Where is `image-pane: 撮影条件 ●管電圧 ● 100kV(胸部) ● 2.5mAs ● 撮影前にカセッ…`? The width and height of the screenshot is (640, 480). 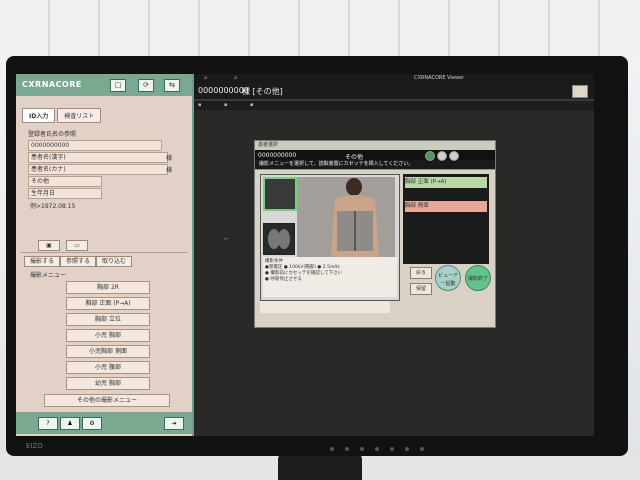
image-pane: 撮影条件 ●管電圧 ● 100kV(胸部) ● 2.5mAs ● 撮影前にカセッ… is located at coordinates (330, 237).